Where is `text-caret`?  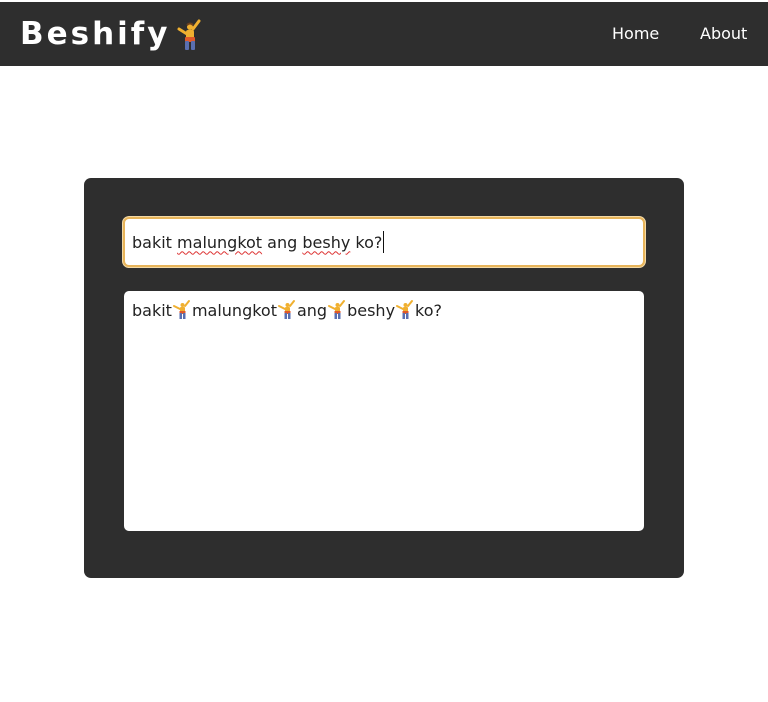 text-caret is located at coordinates (384, 242).